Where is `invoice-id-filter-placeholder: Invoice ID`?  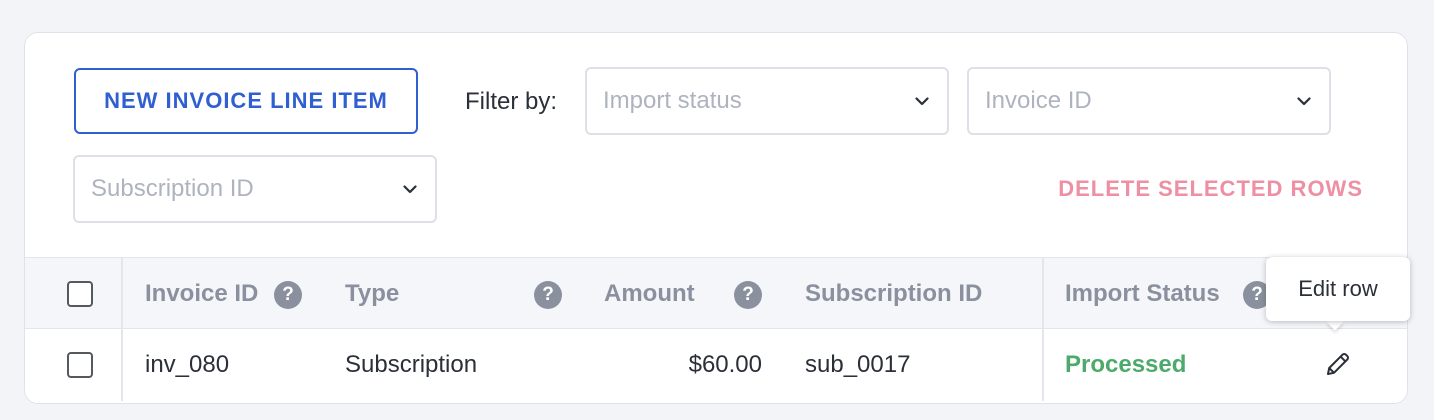 invoice-id-filter-placeholder: Invoice ID is located at coordinates (1038, 100).